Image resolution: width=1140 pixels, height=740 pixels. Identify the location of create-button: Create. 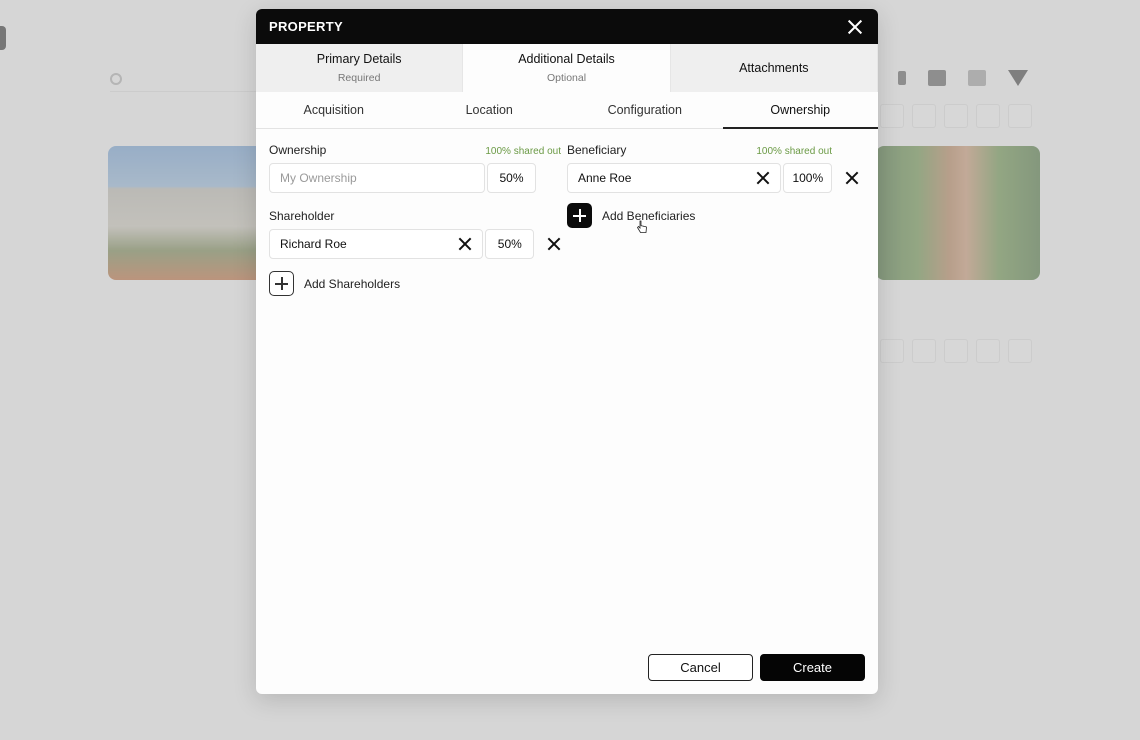
(812, 667).